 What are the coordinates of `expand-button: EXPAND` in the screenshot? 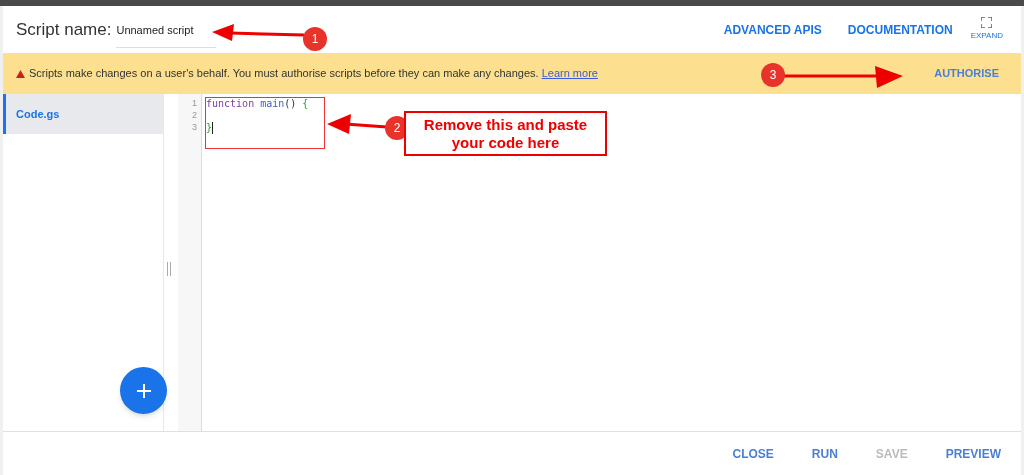 It's located at (986, 29).